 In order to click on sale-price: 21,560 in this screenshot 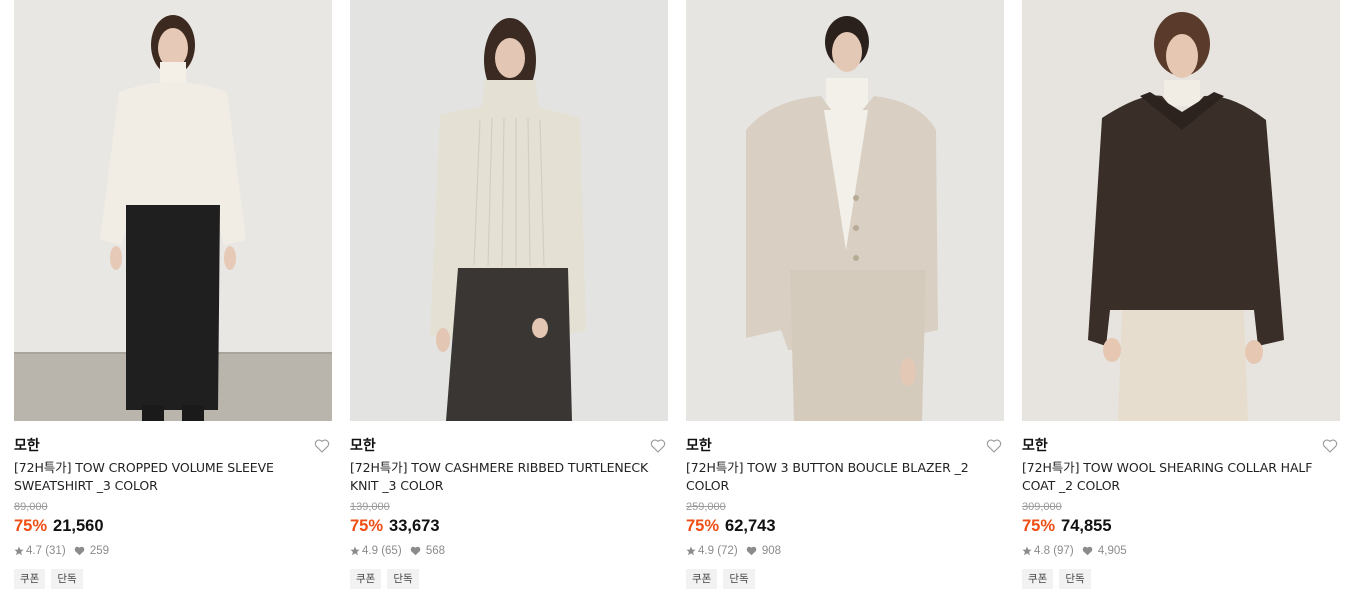, I will do `click(78, 526)`.